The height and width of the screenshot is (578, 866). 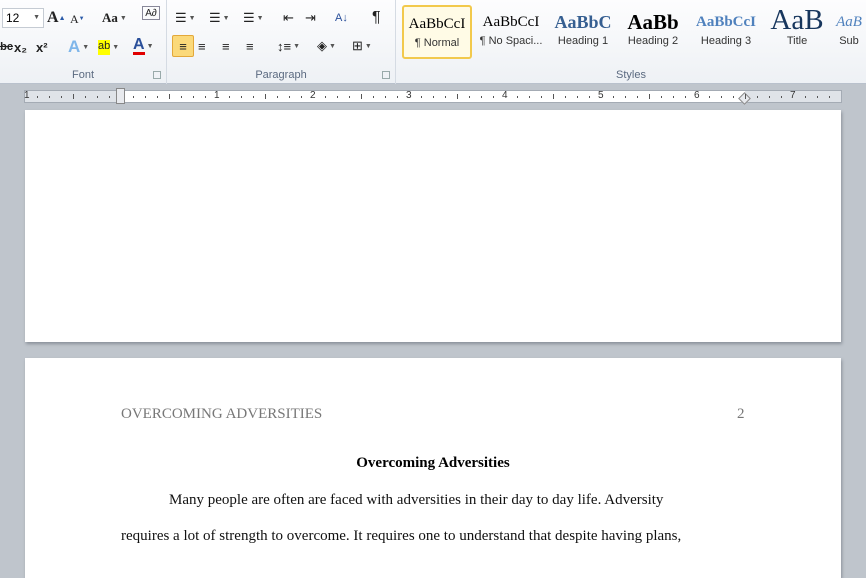 What do you see at coordinates (36, 17) in the screenshot?
I see `chevron-down-icon: ▼` at bounding box center [36, 17].